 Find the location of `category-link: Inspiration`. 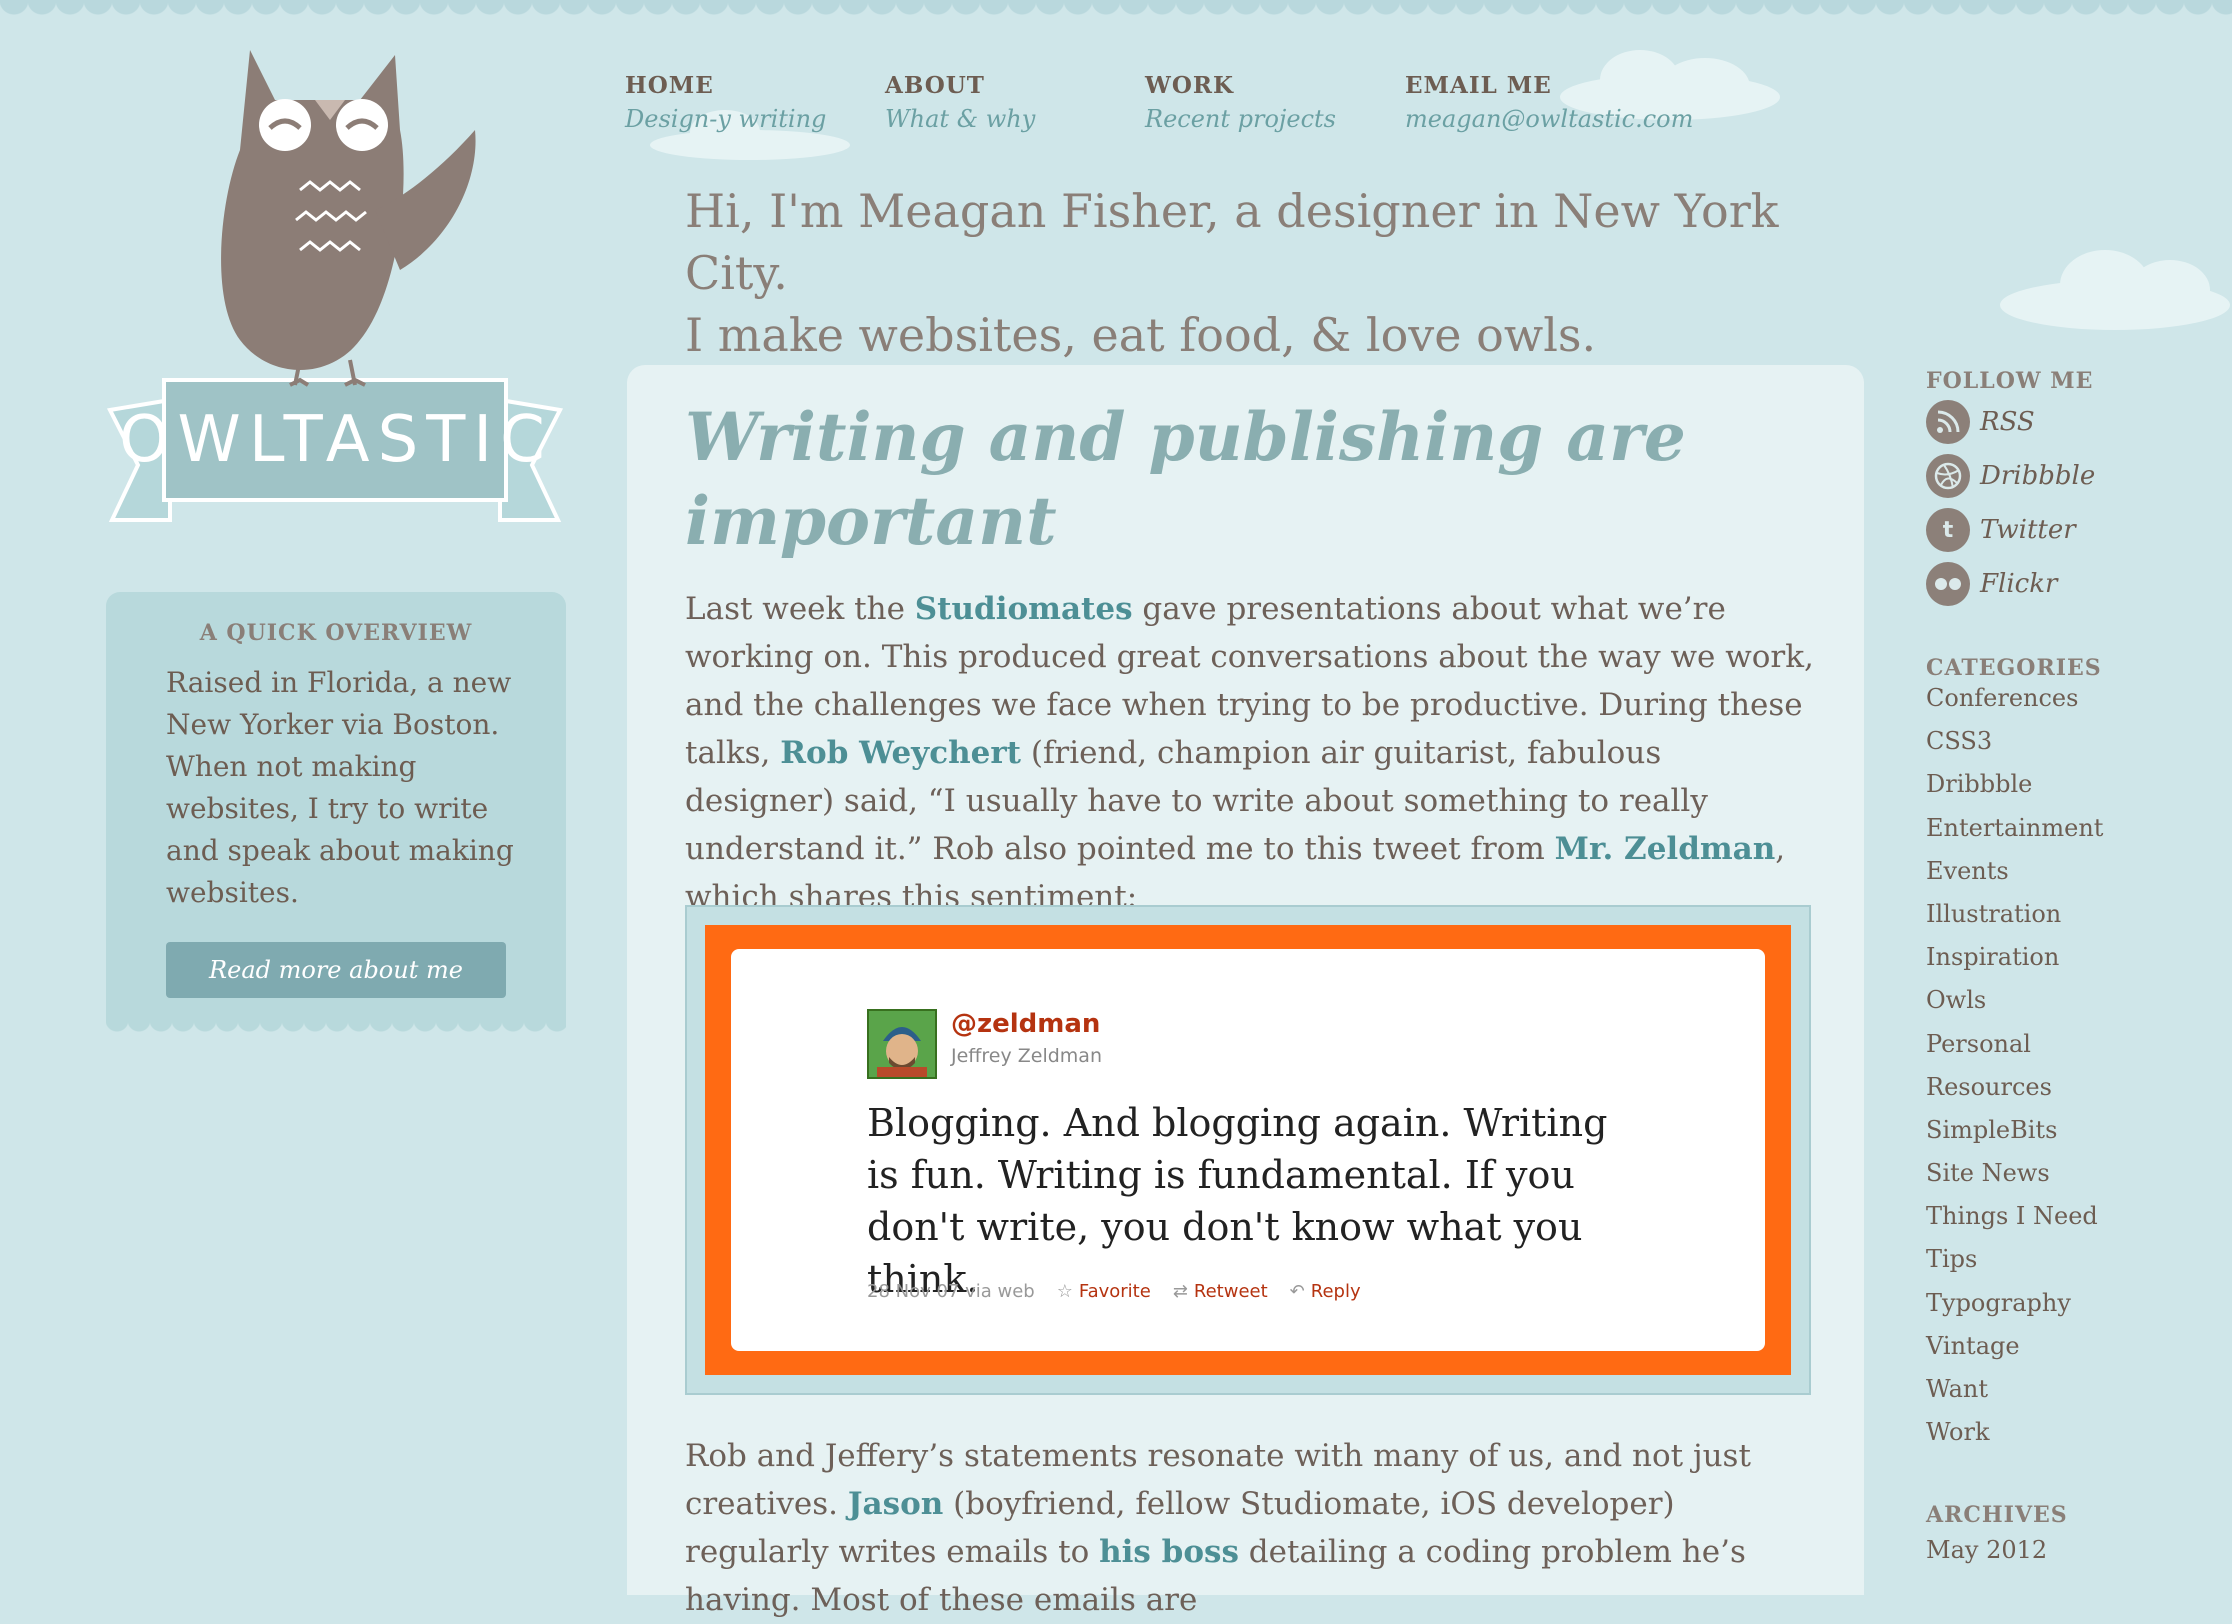

category-link: Inspiration is located at coordinates (2014, 964).